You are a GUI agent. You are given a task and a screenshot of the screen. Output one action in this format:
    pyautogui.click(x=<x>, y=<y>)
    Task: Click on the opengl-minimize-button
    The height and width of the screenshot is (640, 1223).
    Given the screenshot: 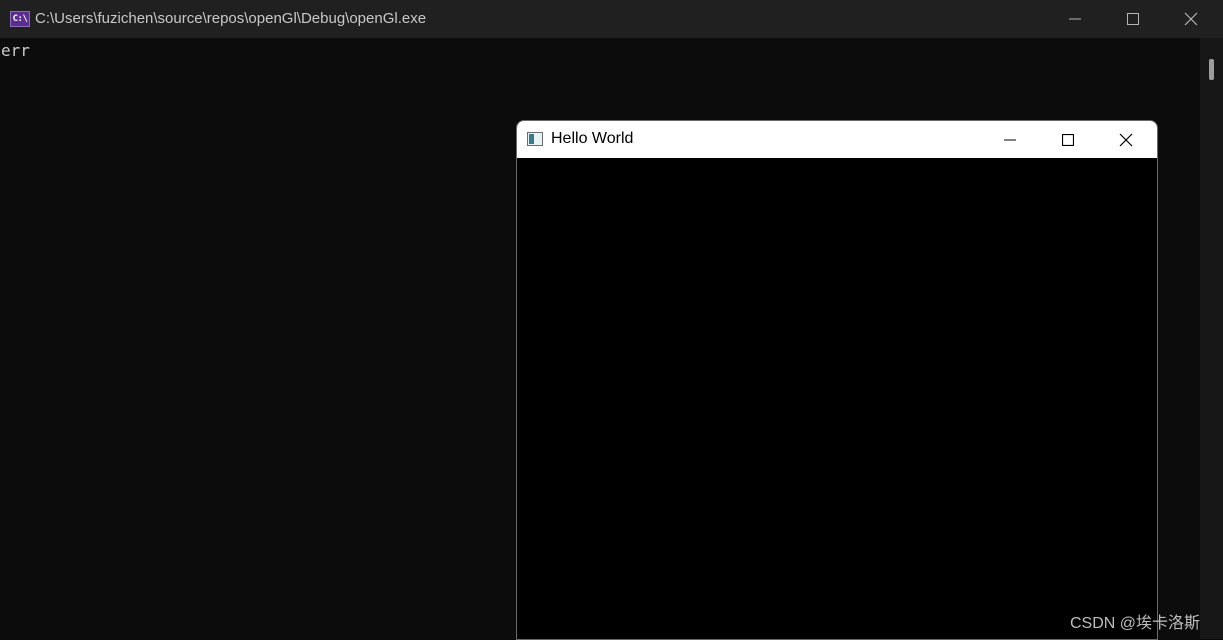 What is the action you would take?
    pyautogui.click(x=1010, y=139)
    